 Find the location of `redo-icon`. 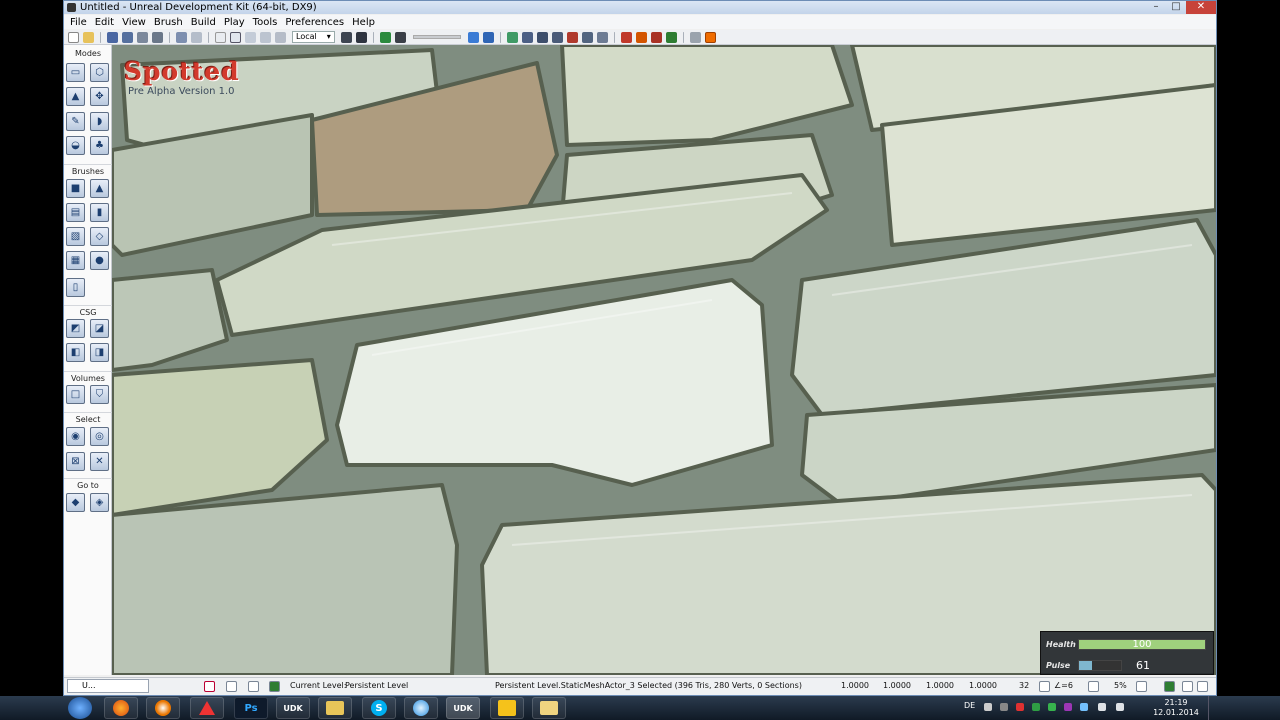

redo-icon is located at coordinates (196, 37).